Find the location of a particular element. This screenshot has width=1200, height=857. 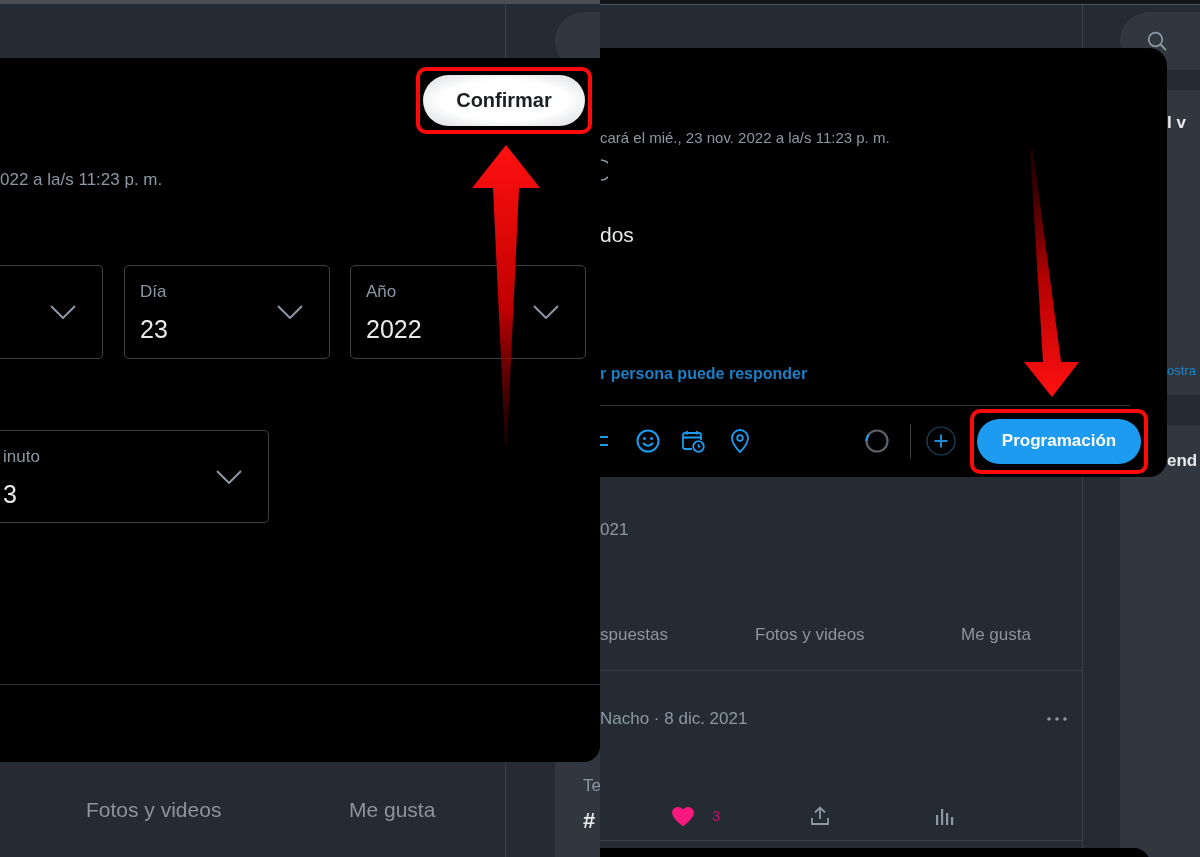

heart-icon is located at coordinates (683, 816).